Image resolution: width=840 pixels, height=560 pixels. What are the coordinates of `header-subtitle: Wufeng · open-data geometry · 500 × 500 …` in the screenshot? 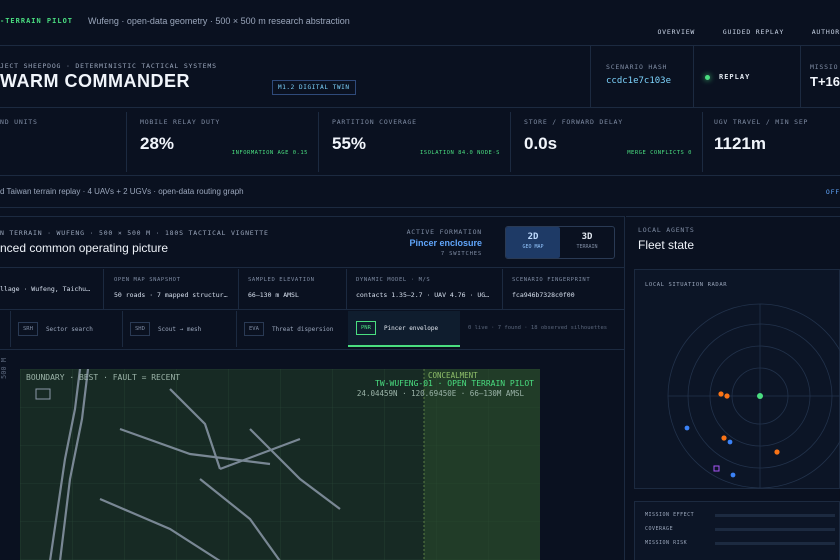 It's located at (219, 21).